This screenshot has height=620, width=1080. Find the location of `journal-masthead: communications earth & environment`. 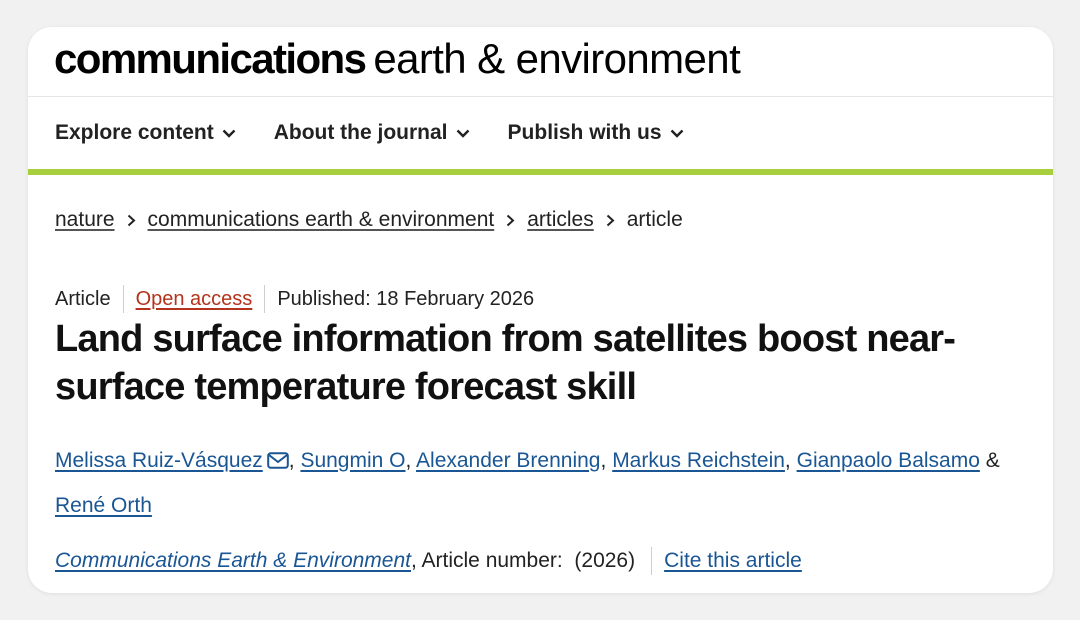

journal-masthead: communications earth & environment is located at coordinates (540, 62).